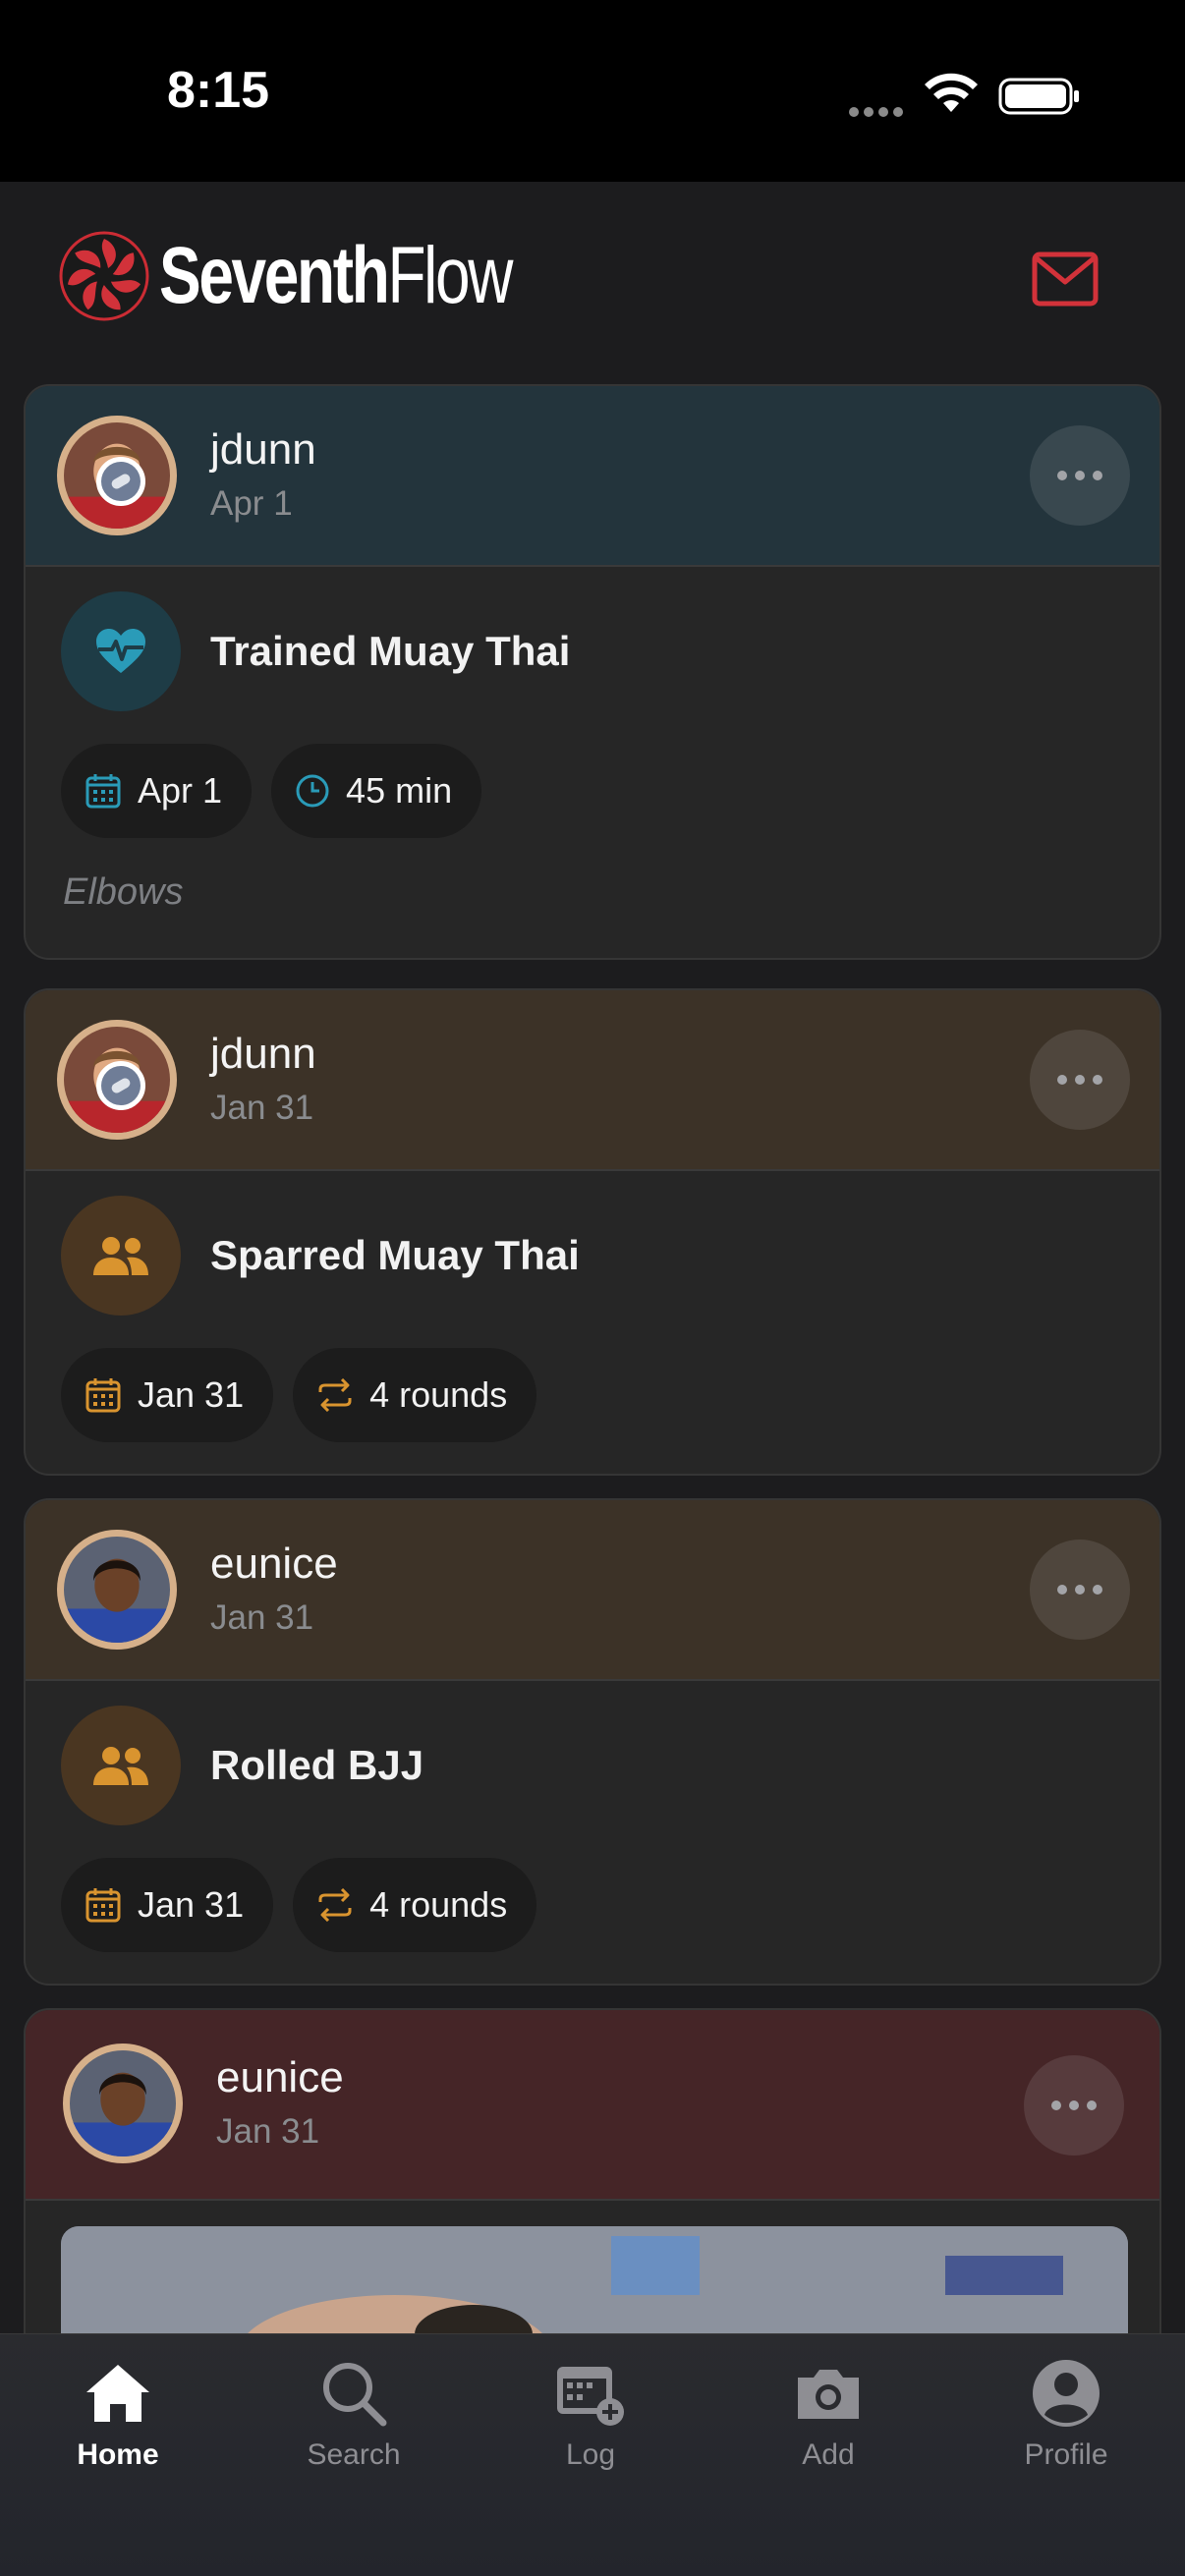 The image size is (1185, 2576). I want to click on app-header: SeventhFlow, so click(592, 280).